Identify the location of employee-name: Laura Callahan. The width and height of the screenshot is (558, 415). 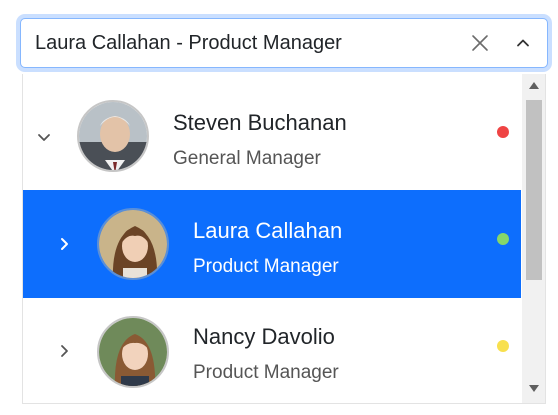
(268, 230).